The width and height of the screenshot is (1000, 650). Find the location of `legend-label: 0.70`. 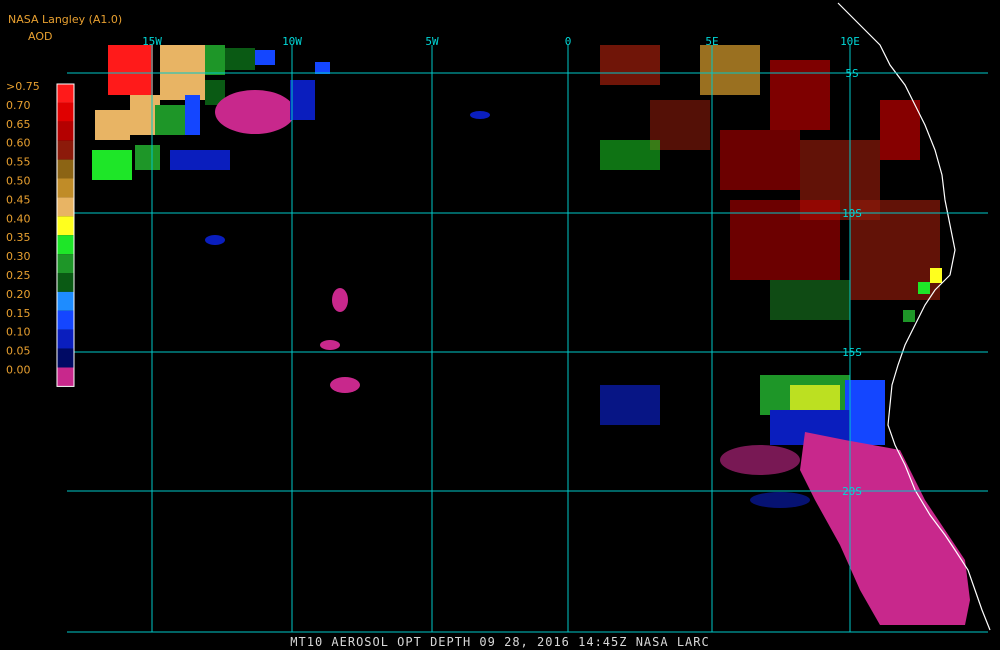

legend-label: 0.70 is located at coordinates (18, 105).